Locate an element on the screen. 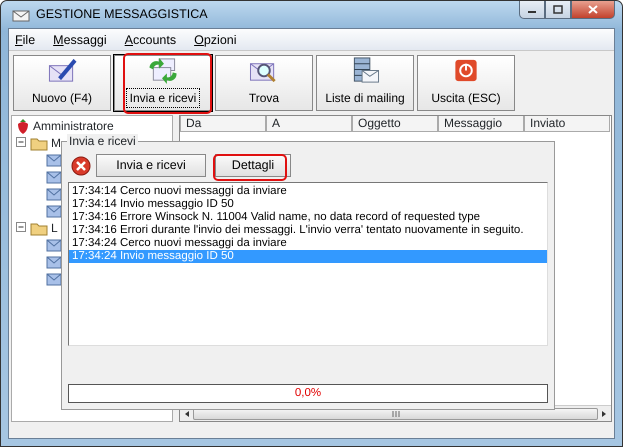 This screenshot has height=447, width=623. strawberry-icon is located at coordinates (23, 126).